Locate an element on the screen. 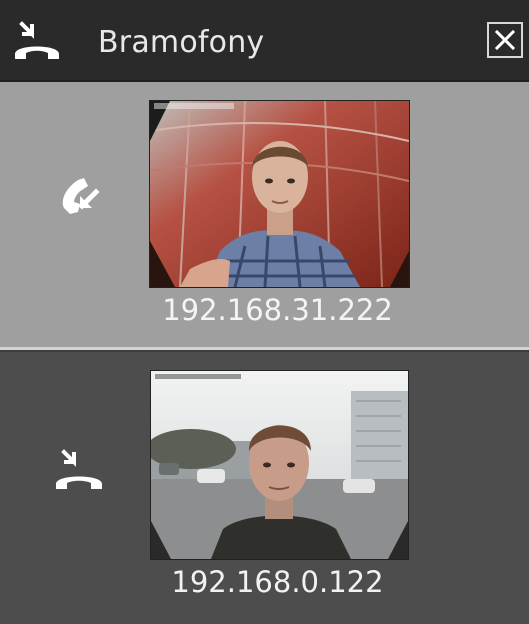  close-icon is located at coordinates (505, 40).